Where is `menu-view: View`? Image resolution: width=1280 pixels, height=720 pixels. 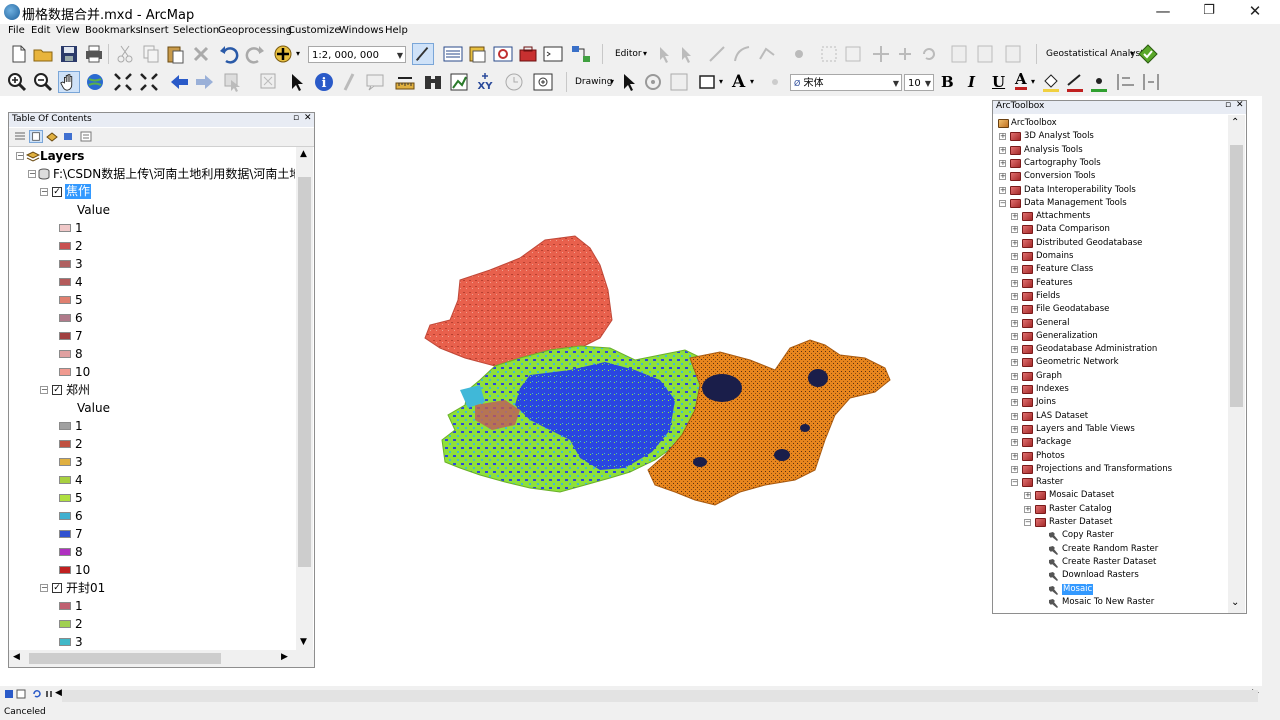
menu-view: View is located at coordinates (68, 30).